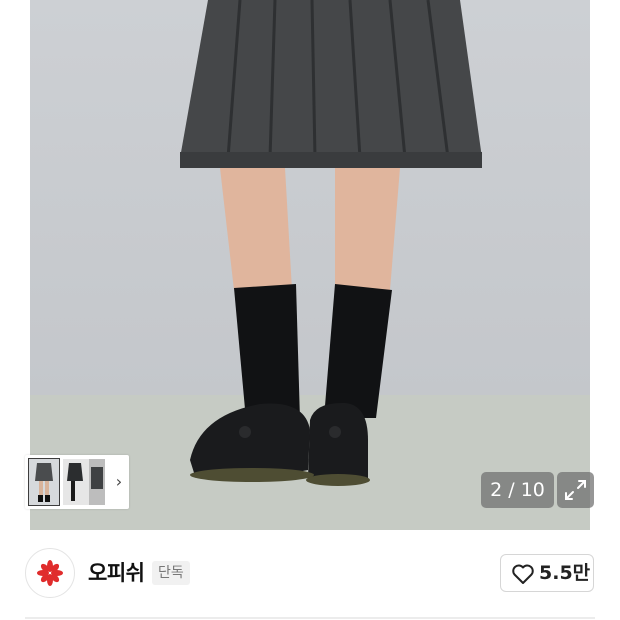 This screenshot has height=620, width=620. Describe the element at coordinates (523, 574) in the screenshot. I see `heart-icon` at that location.